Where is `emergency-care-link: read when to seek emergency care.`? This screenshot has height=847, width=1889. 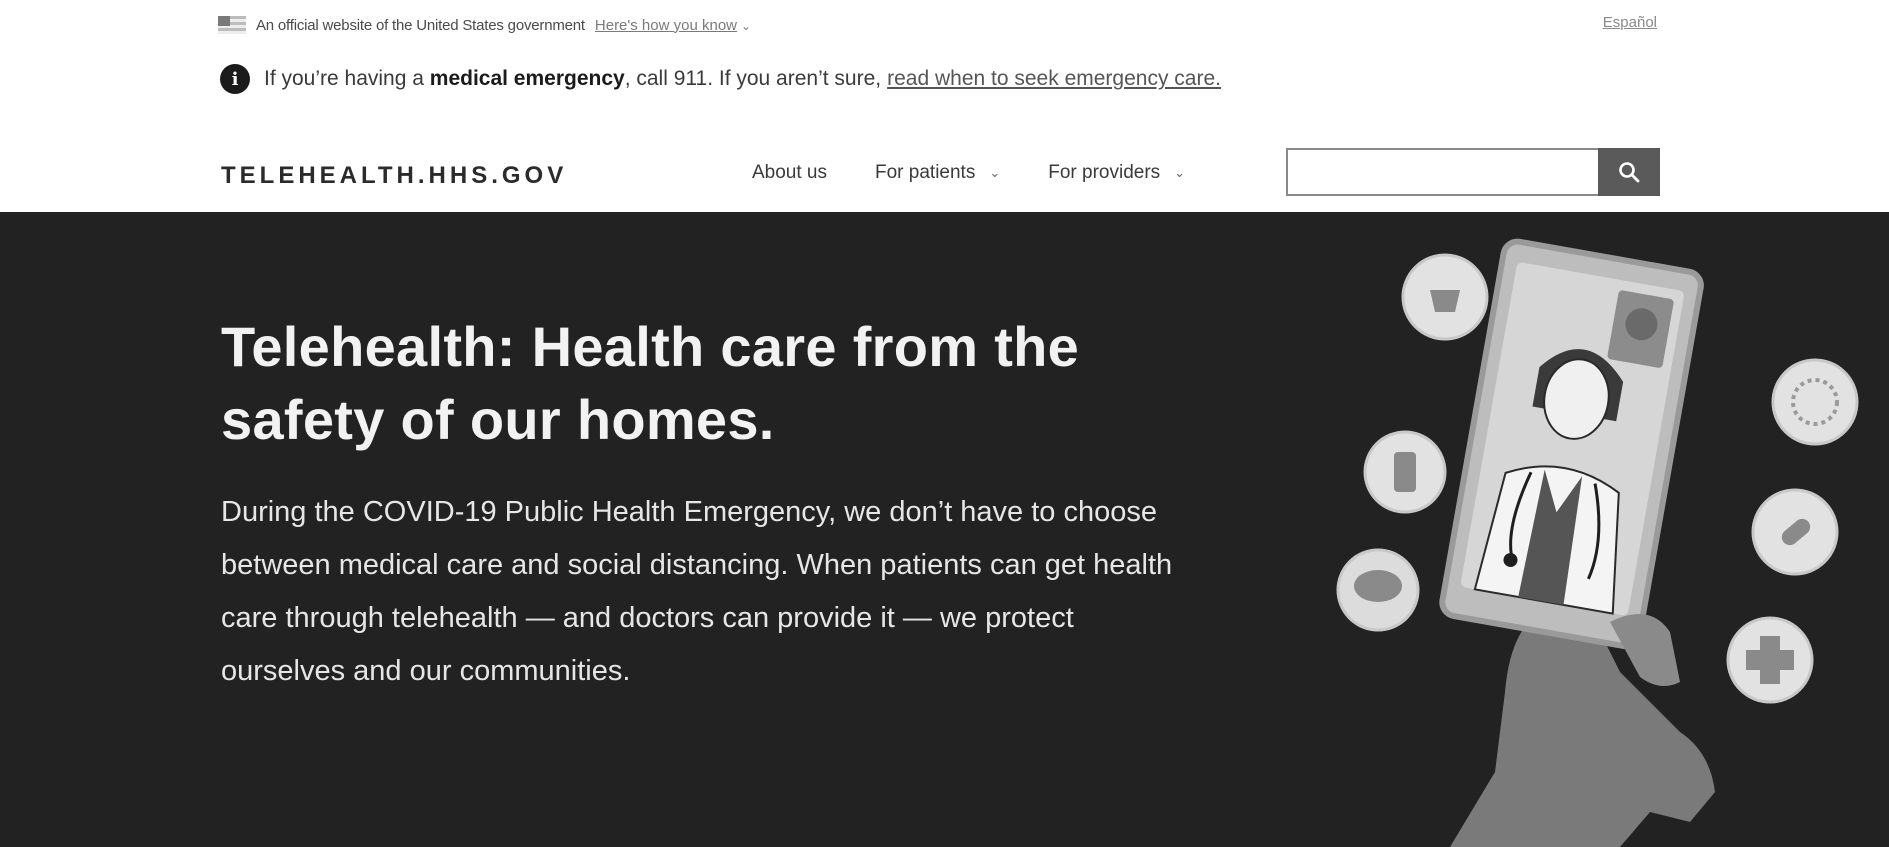
emergency-care-link: read when to seek emergency care. is located at coordinates (1054, 79).